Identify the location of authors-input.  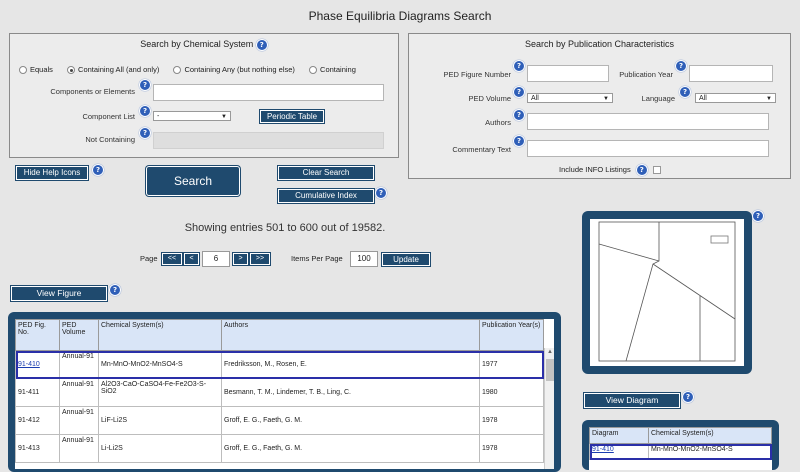
(648, 121).